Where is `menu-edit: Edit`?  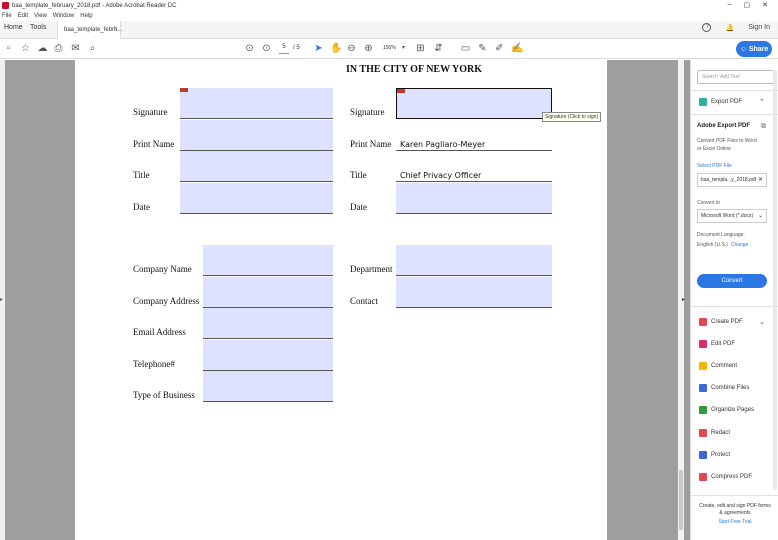 menu-edit: Edit is located at coordinates (23, 16).